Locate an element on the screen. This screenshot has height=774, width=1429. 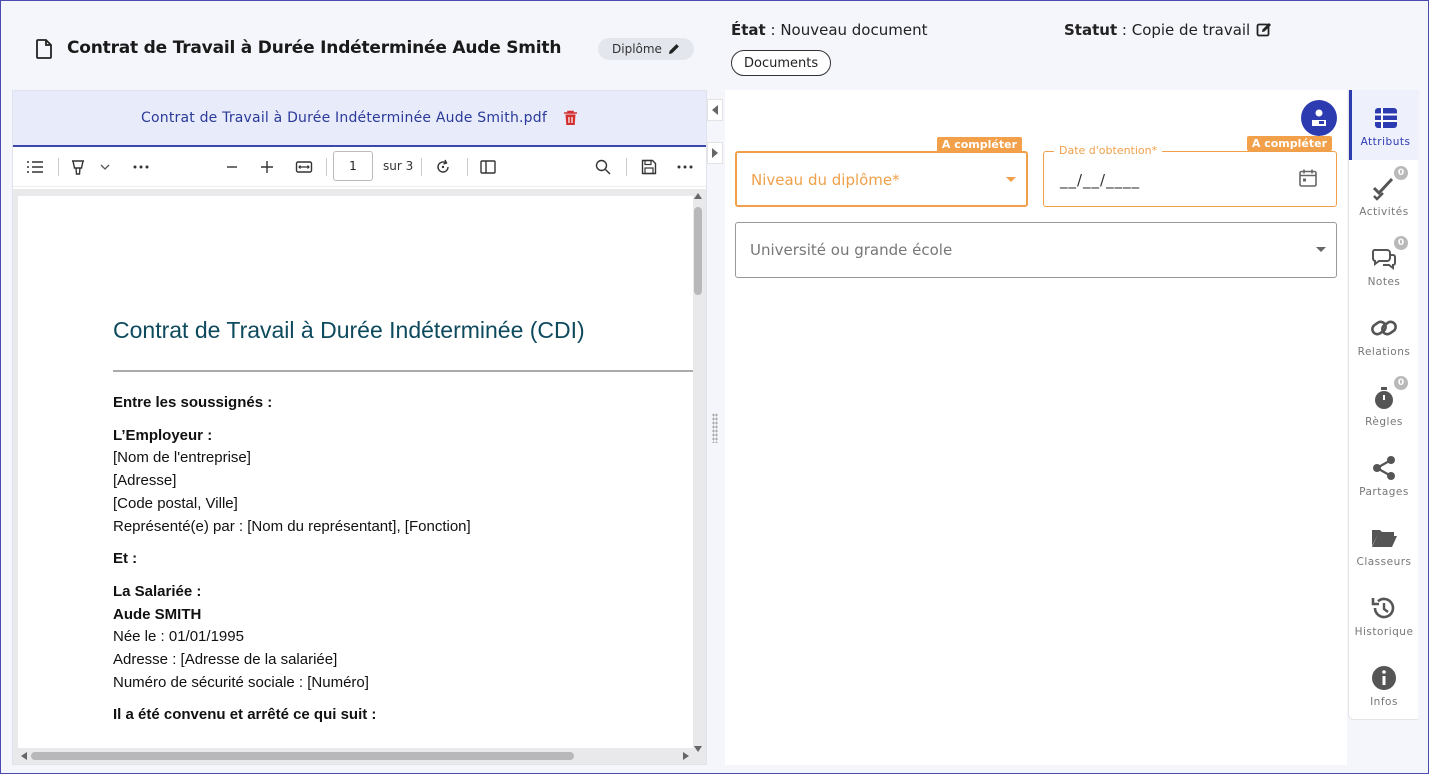
chat-bubbles-icon: 0 is located at coordinates (1389, 254).